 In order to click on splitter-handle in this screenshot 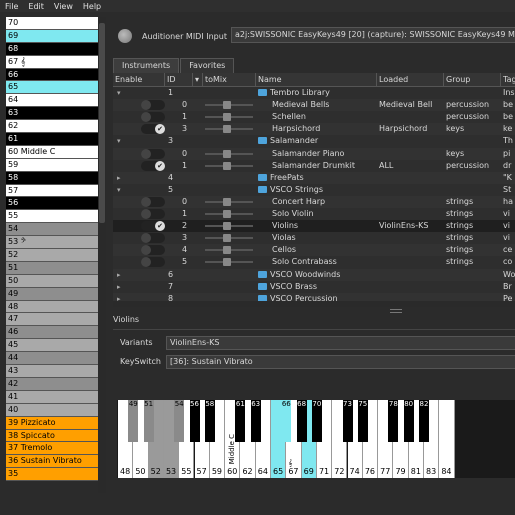, I will do `click(396, 311)`.